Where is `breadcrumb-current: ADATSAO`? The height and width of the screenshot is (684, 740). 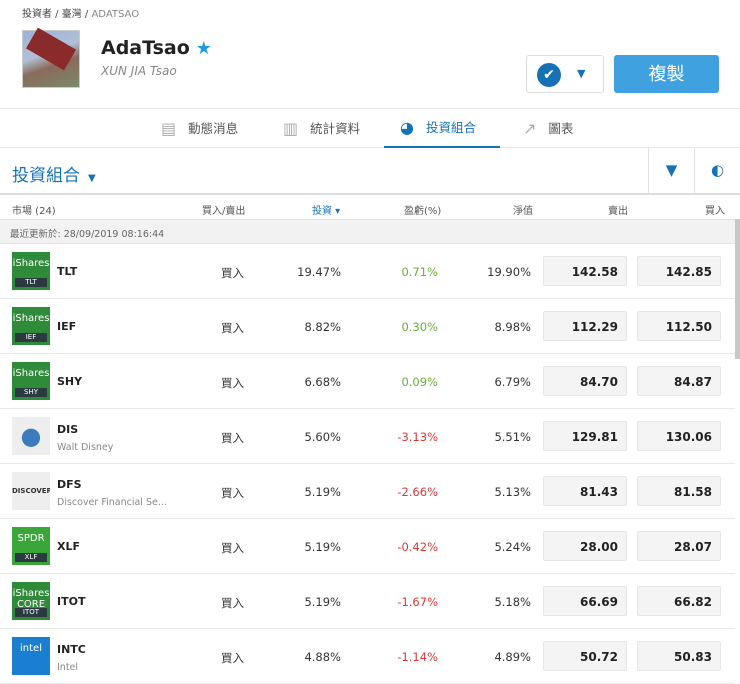
breadcrumb-current: ADATSAO is located at coordinates (115, 14).